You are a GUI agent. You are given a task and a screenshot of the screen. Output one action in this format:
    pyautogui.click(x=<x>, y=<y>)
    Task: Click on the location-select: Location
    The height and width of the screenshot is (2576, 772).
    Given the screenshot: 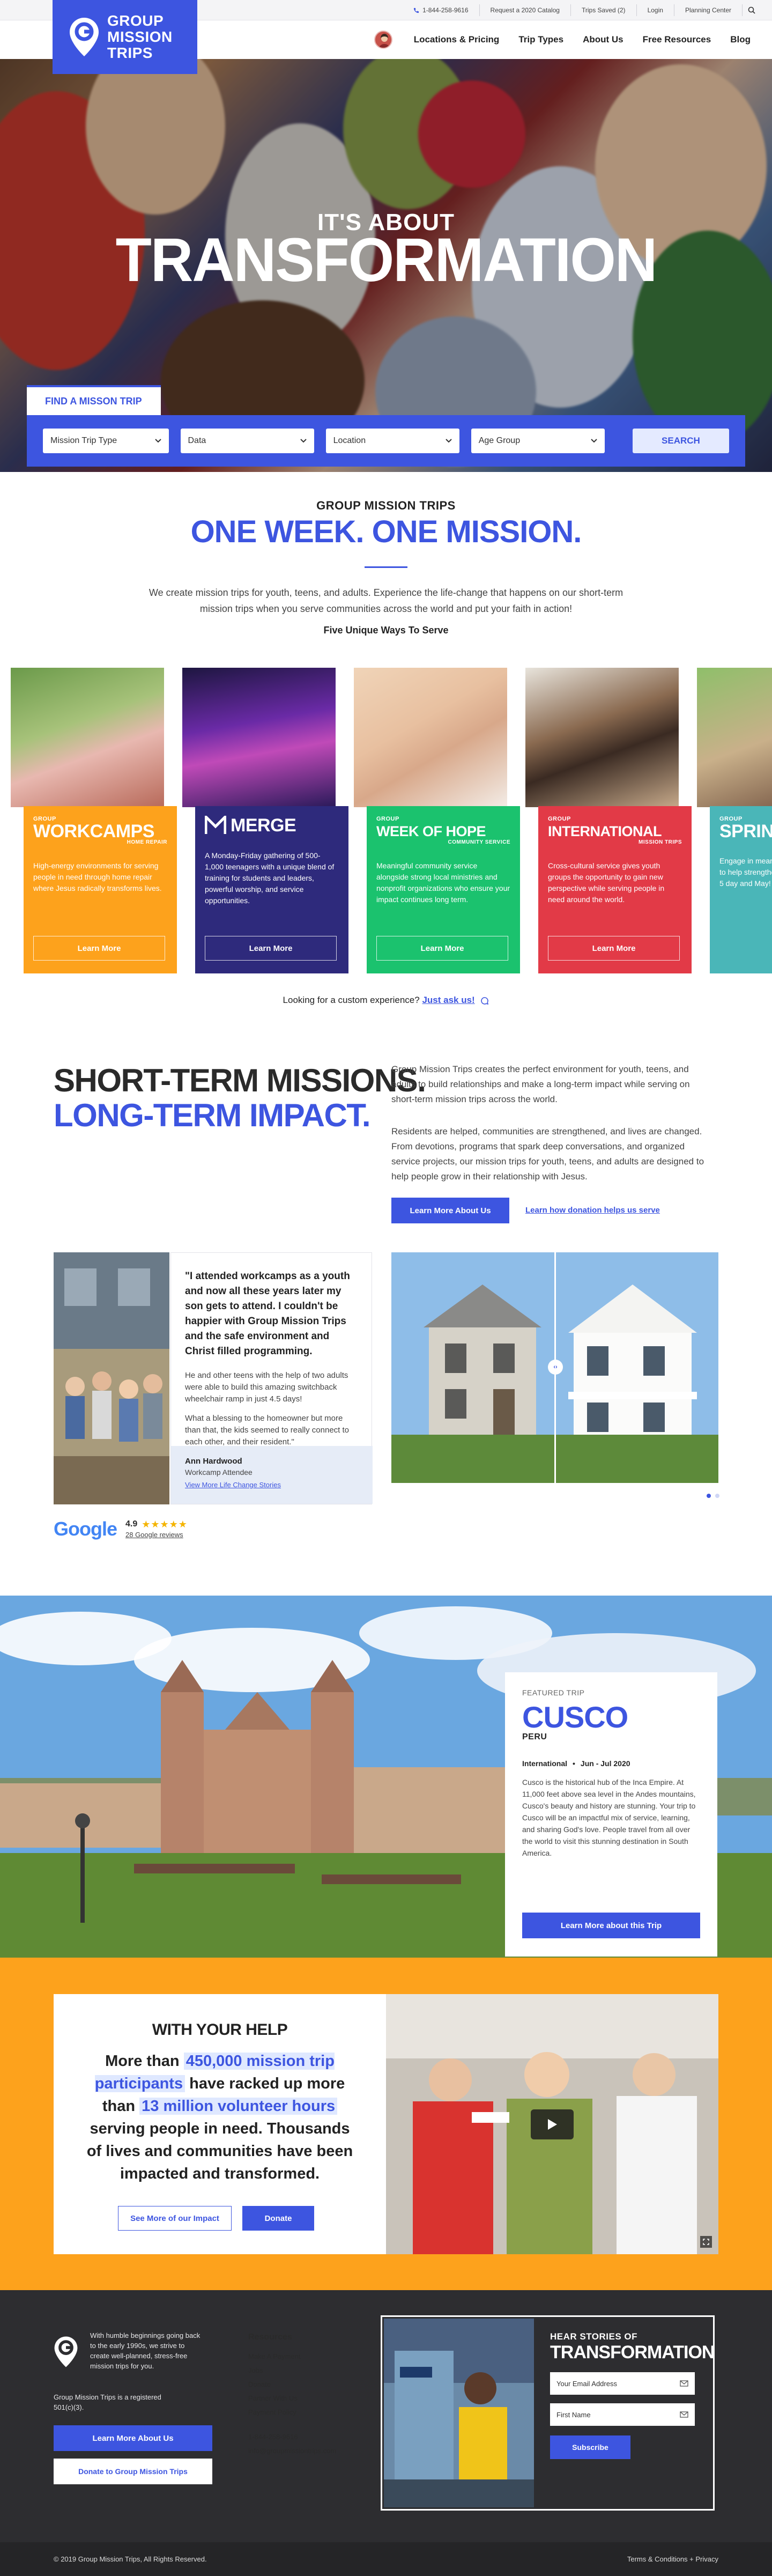 What is the action you would take?
    pyautogui.click(x=392, y=441)
    